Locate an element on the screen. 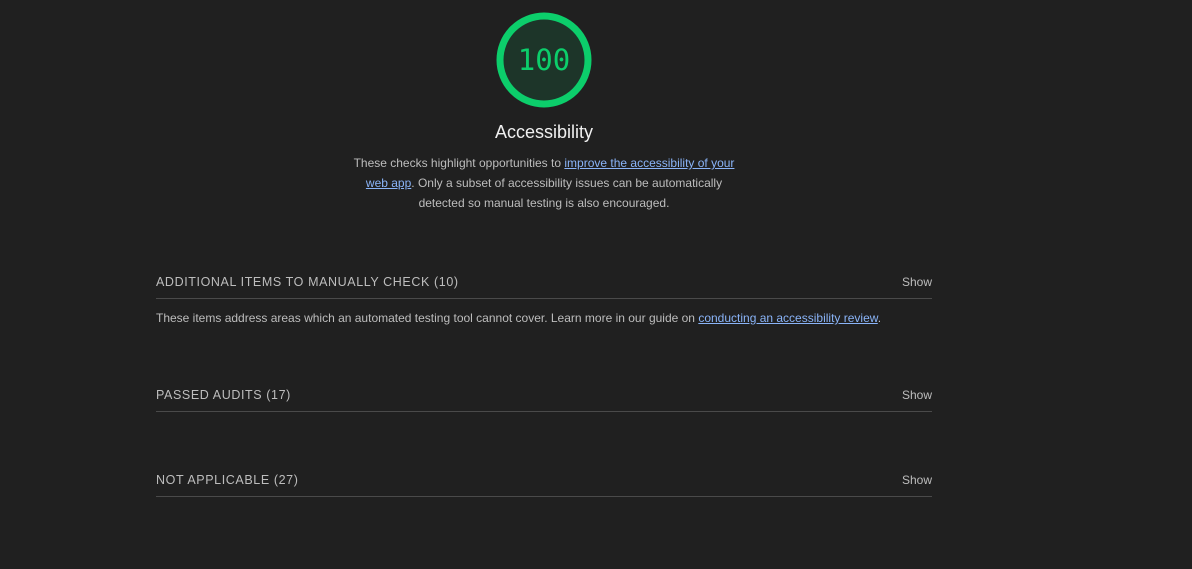 This screenshot has width=1192, height=569. group-title: NOT APPLICABLE (27) is located at coordinates (227, 480).